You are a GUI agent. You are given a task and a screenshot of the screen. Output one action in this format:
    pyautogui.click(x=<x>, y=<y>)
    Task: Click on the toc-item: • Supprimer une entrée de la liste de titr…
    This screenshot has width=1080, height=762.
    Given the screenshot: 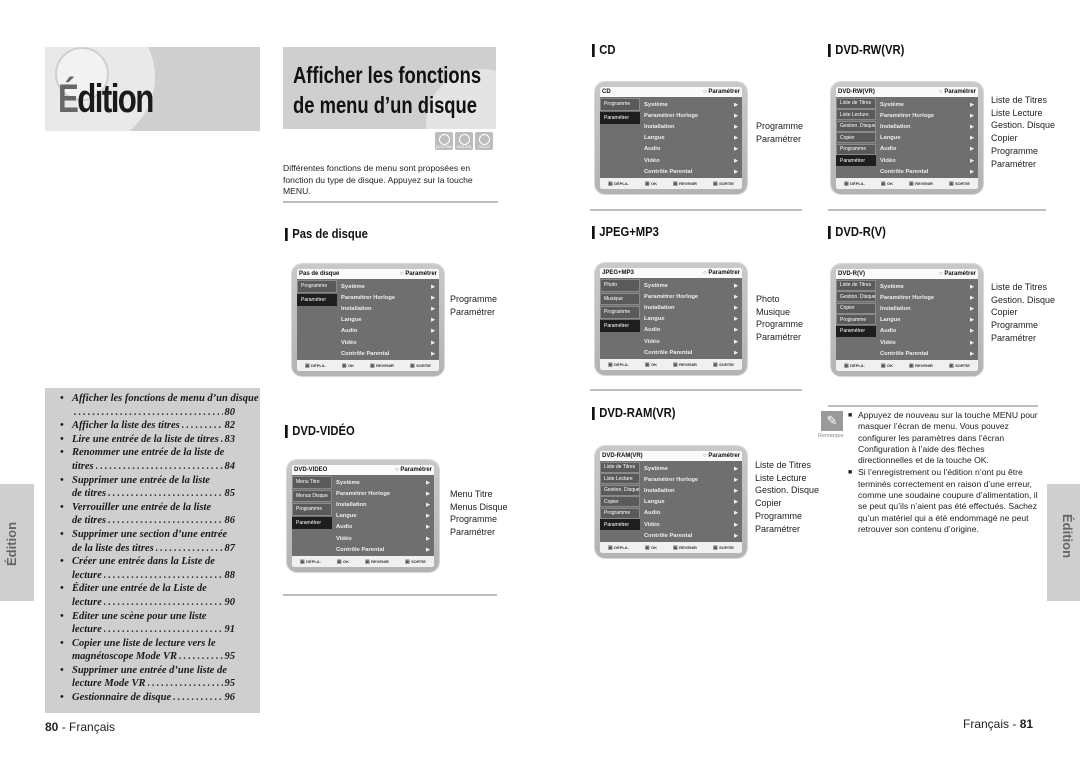 What is the action you would take?
    pyautogui.click(x=147, y=487)
    